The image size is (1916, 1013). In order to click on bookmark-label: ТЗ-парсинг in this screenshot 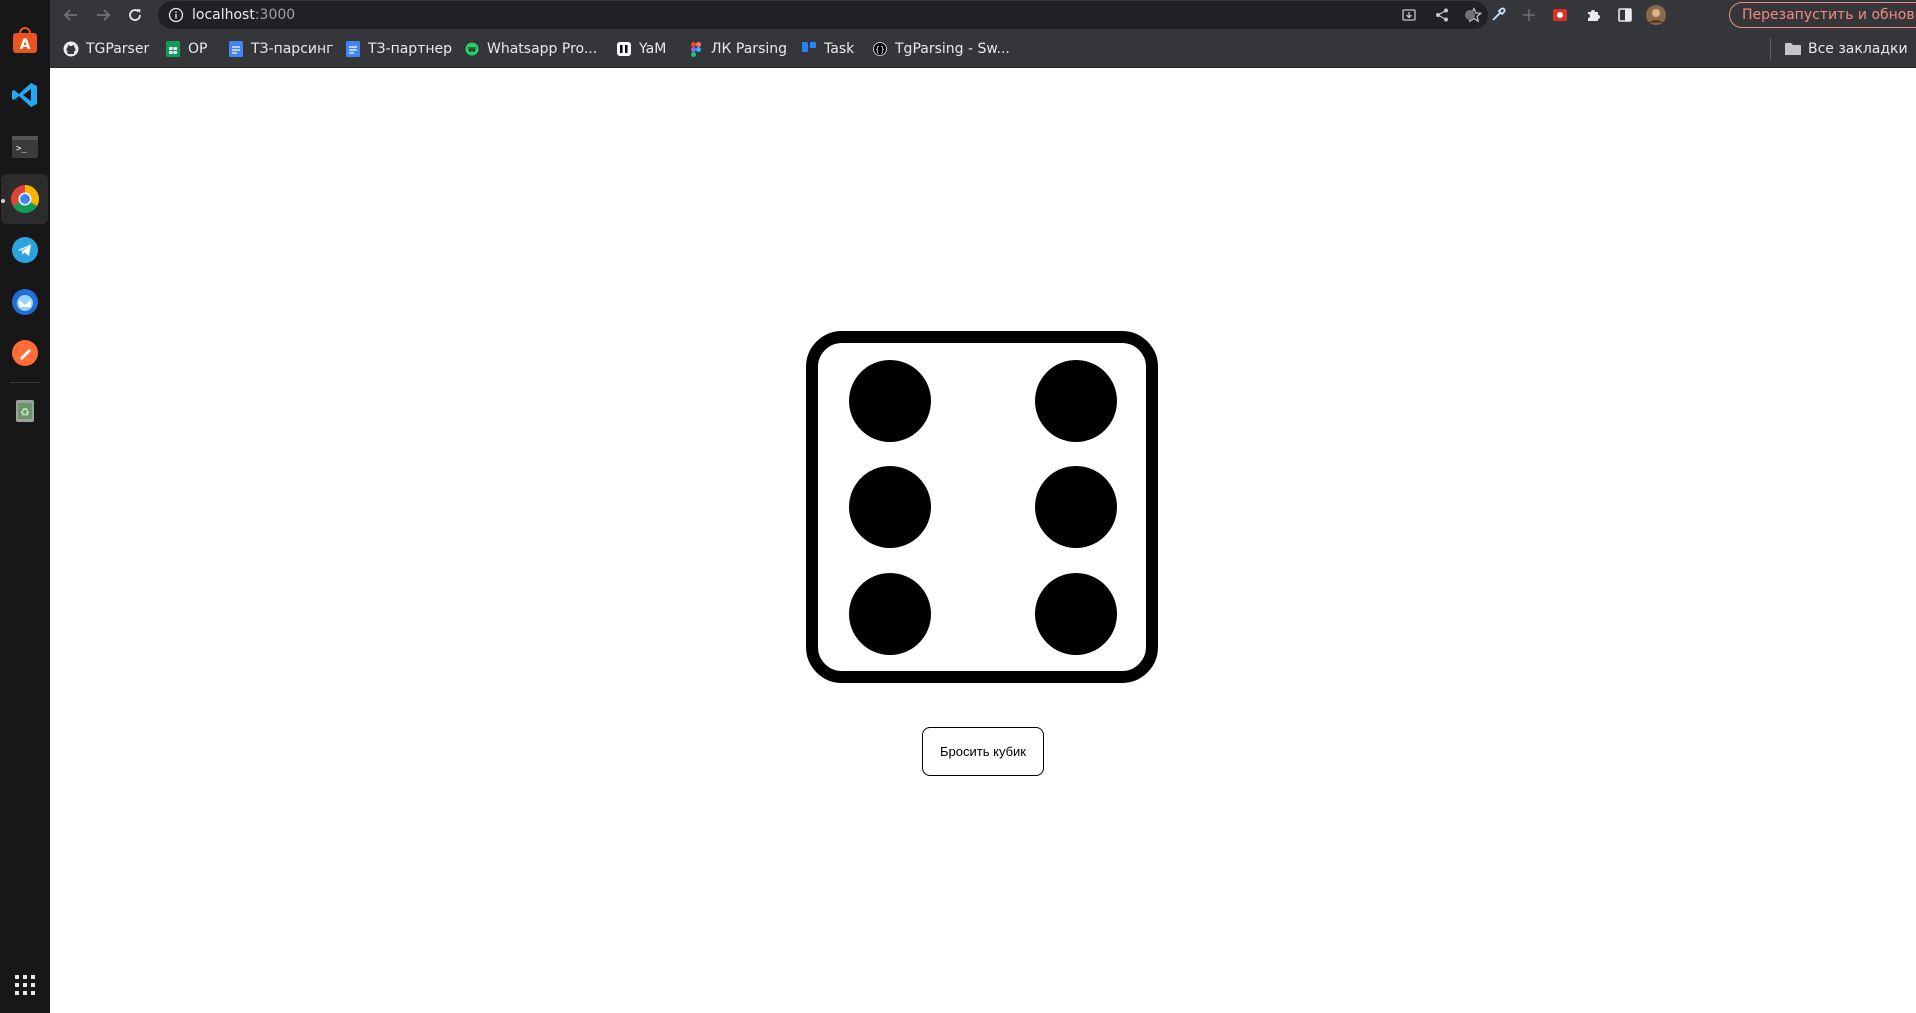, I will do `click(292, 49)`.